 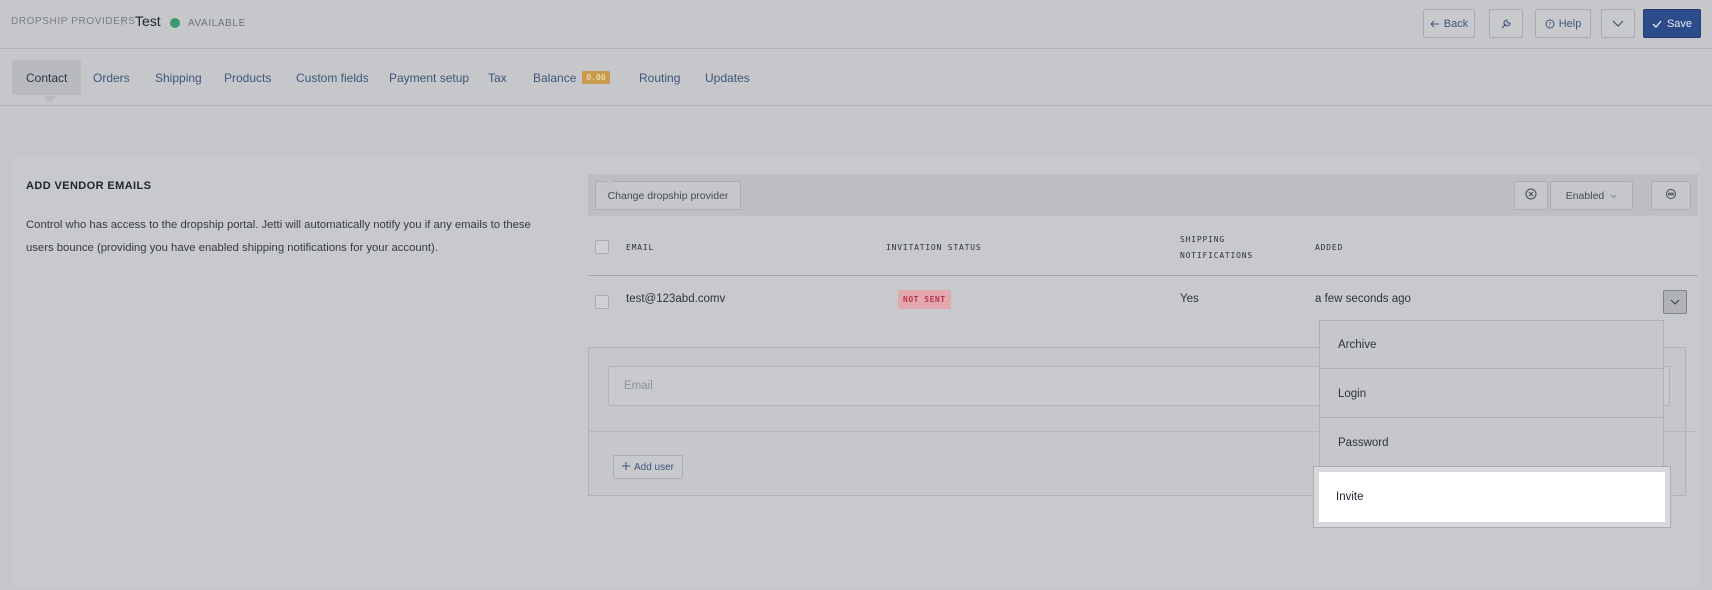 I want to click on column-email: EMAIL, so click(x=640, y=248).